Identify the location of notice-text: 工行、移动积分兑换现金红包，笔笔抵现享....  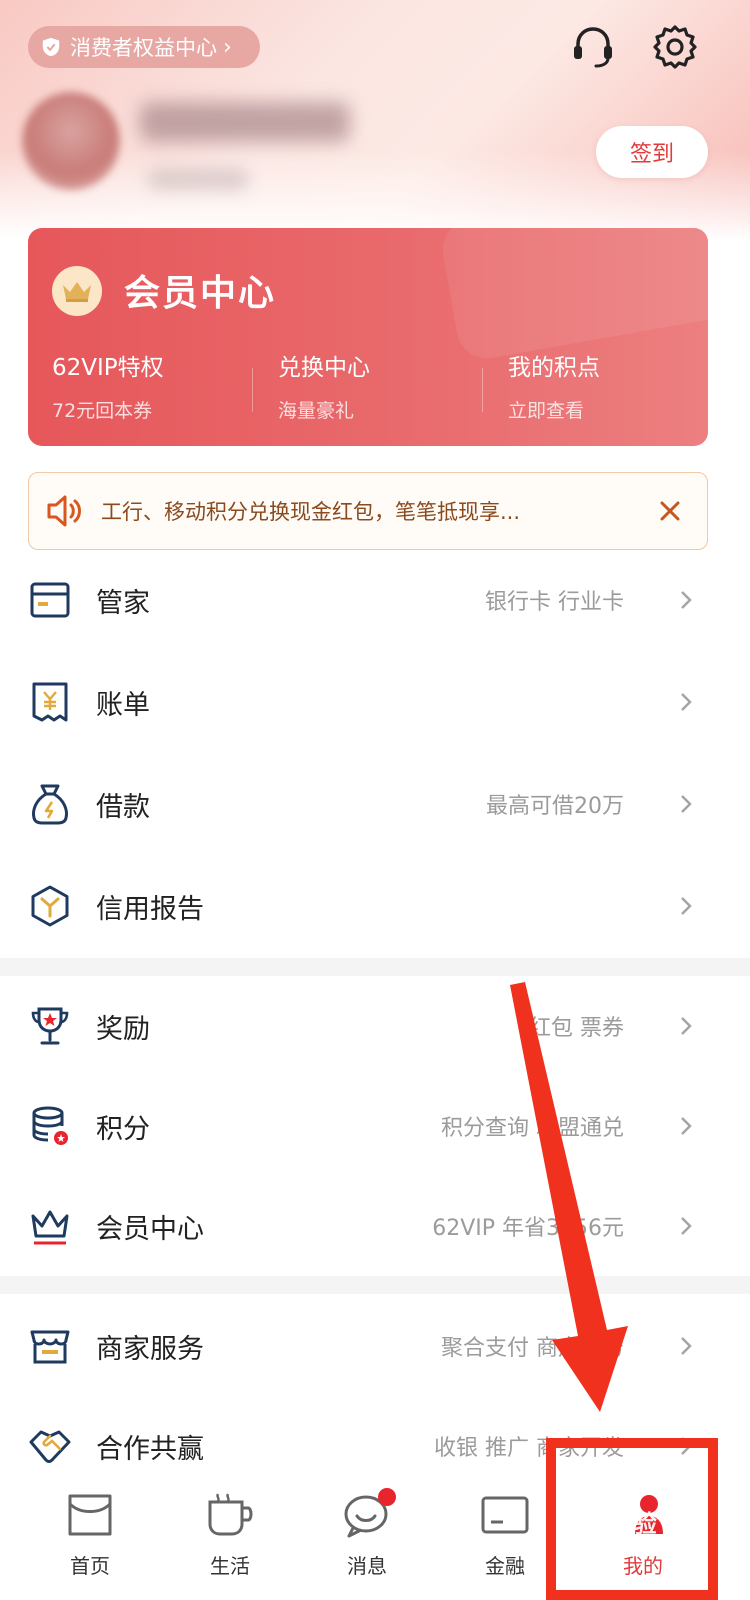
(311, 512).